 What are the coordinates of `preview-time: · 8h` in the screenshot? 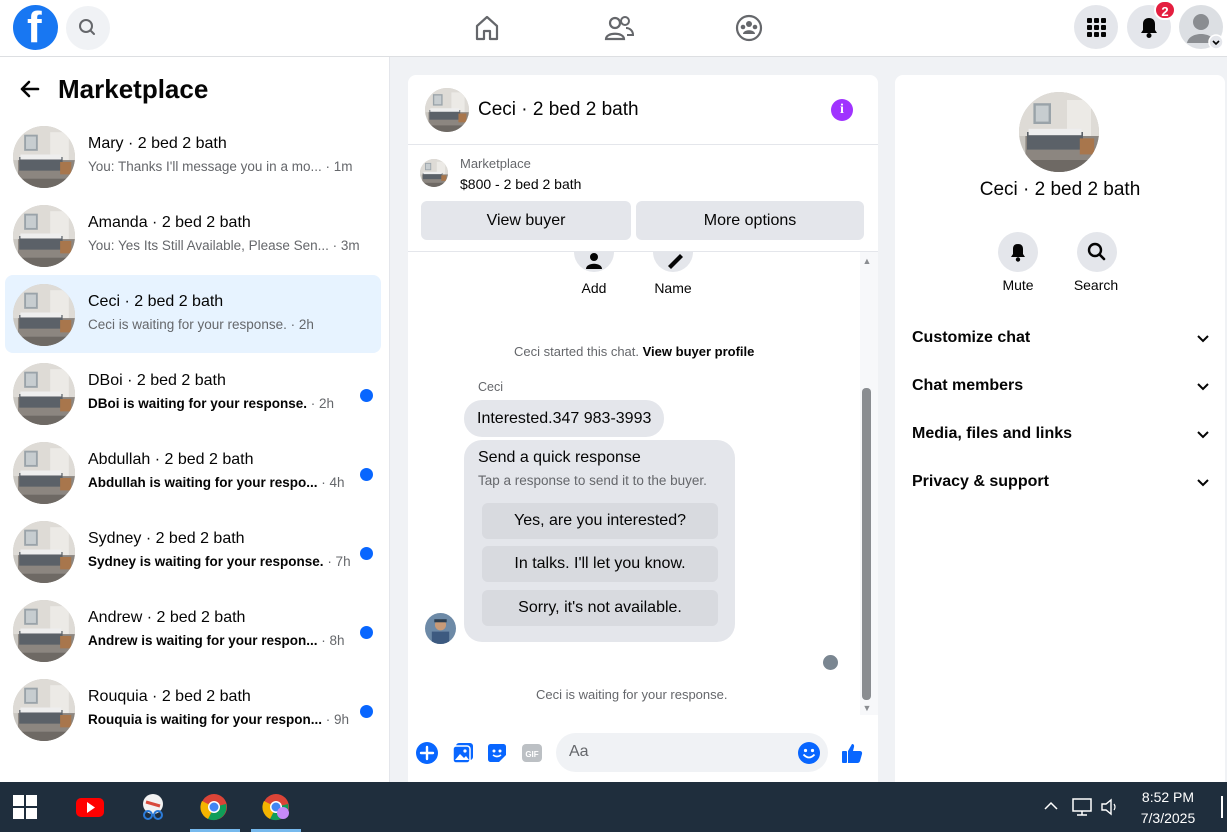 It's located at (331, 640).